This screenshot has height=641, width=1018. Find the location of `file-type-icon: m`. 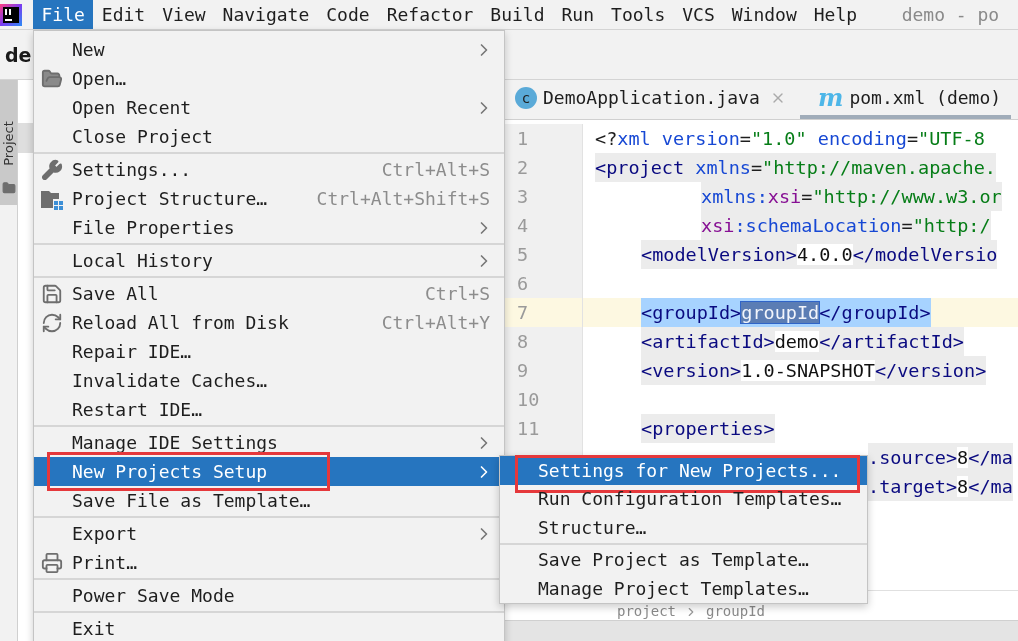

file-type-icon: m is located at coordinates (831, 97).